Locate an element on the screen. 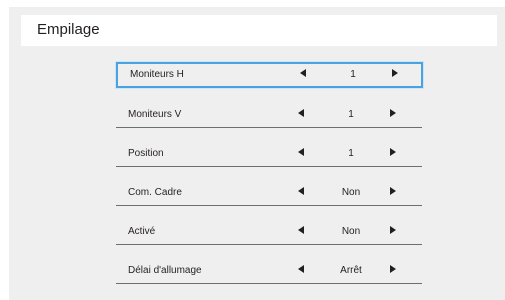  menu-item-label: Com. Cadre is located at coordinates (155, 192).